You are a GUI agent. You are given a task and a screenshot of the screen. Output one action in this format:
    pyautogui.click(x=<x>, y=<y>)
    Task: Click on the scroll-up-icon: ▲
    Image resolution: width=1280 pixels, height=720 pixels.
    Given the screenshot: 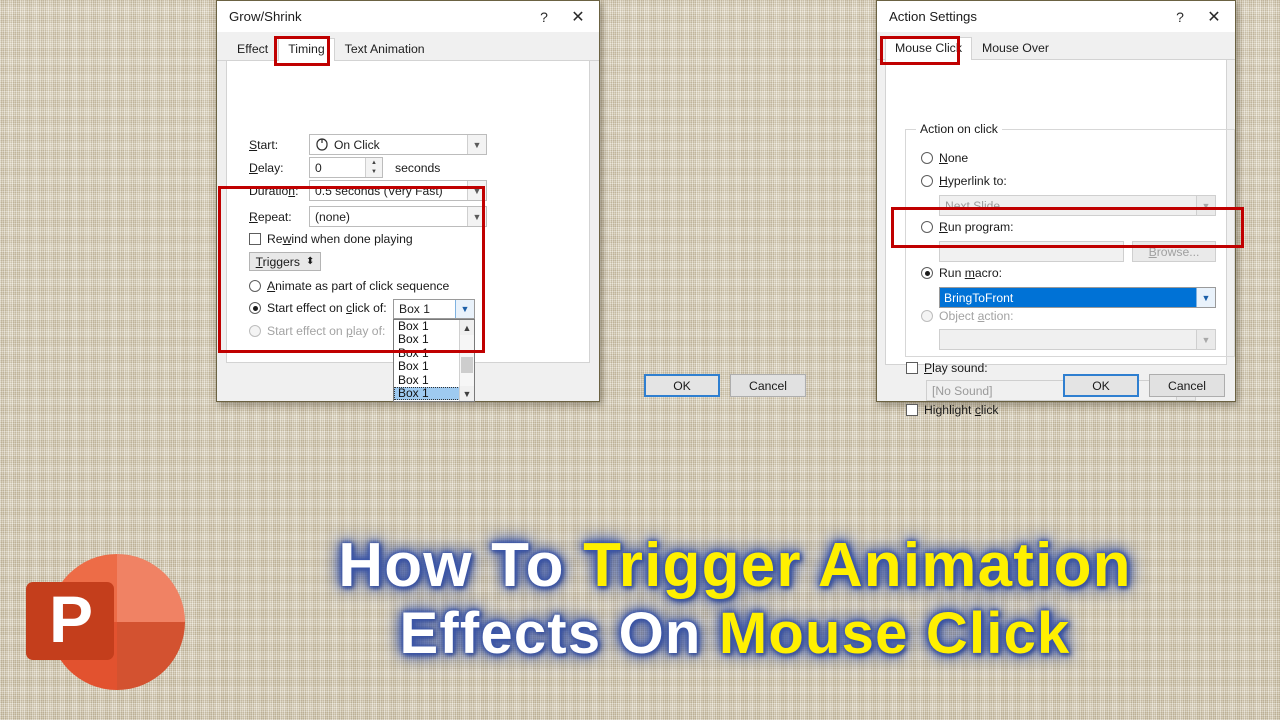 What is the action you would take?
    pyautogui.click(x=467, y=327)
    